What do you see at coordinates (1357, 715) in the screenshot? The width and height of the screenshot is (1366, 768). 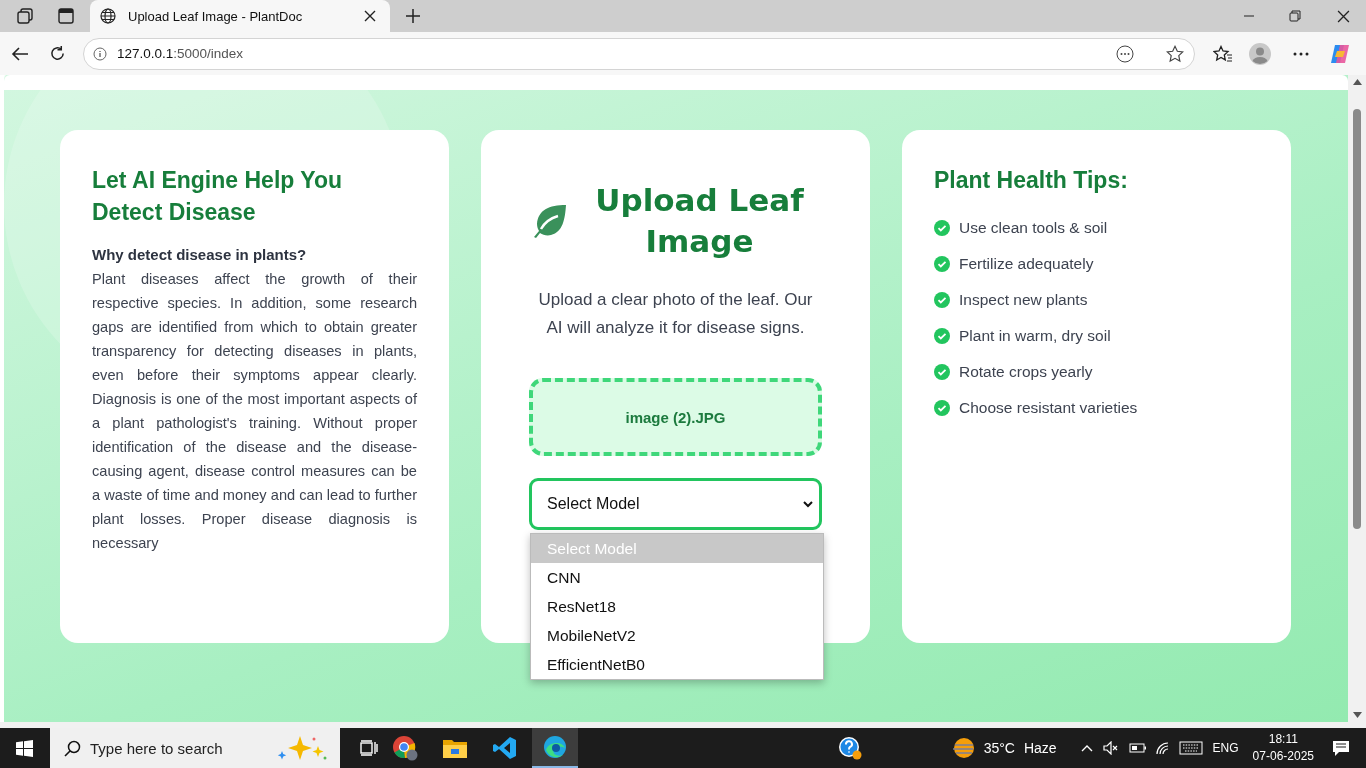 I see `scroll-down-icon` at bounding box center [1357, 715].